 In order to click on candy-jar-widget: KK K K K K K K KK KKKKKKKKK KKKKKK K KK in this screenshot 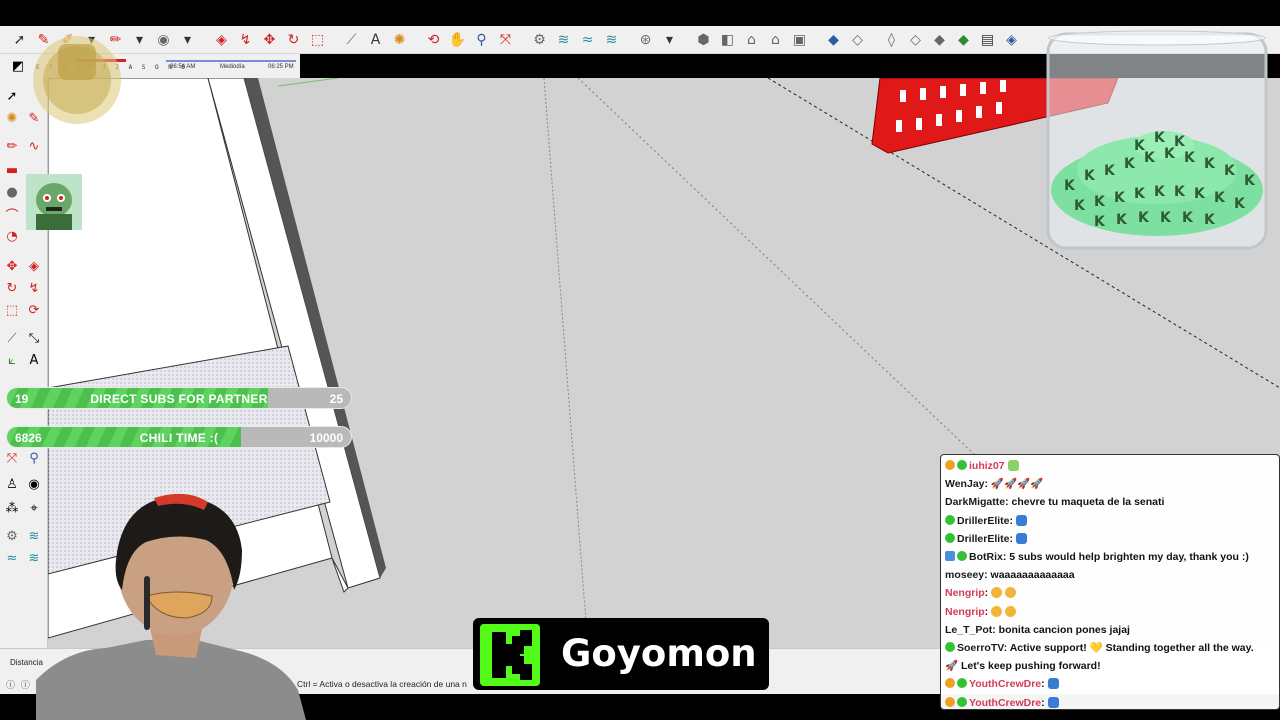, I will do `click(1157, 140)`.